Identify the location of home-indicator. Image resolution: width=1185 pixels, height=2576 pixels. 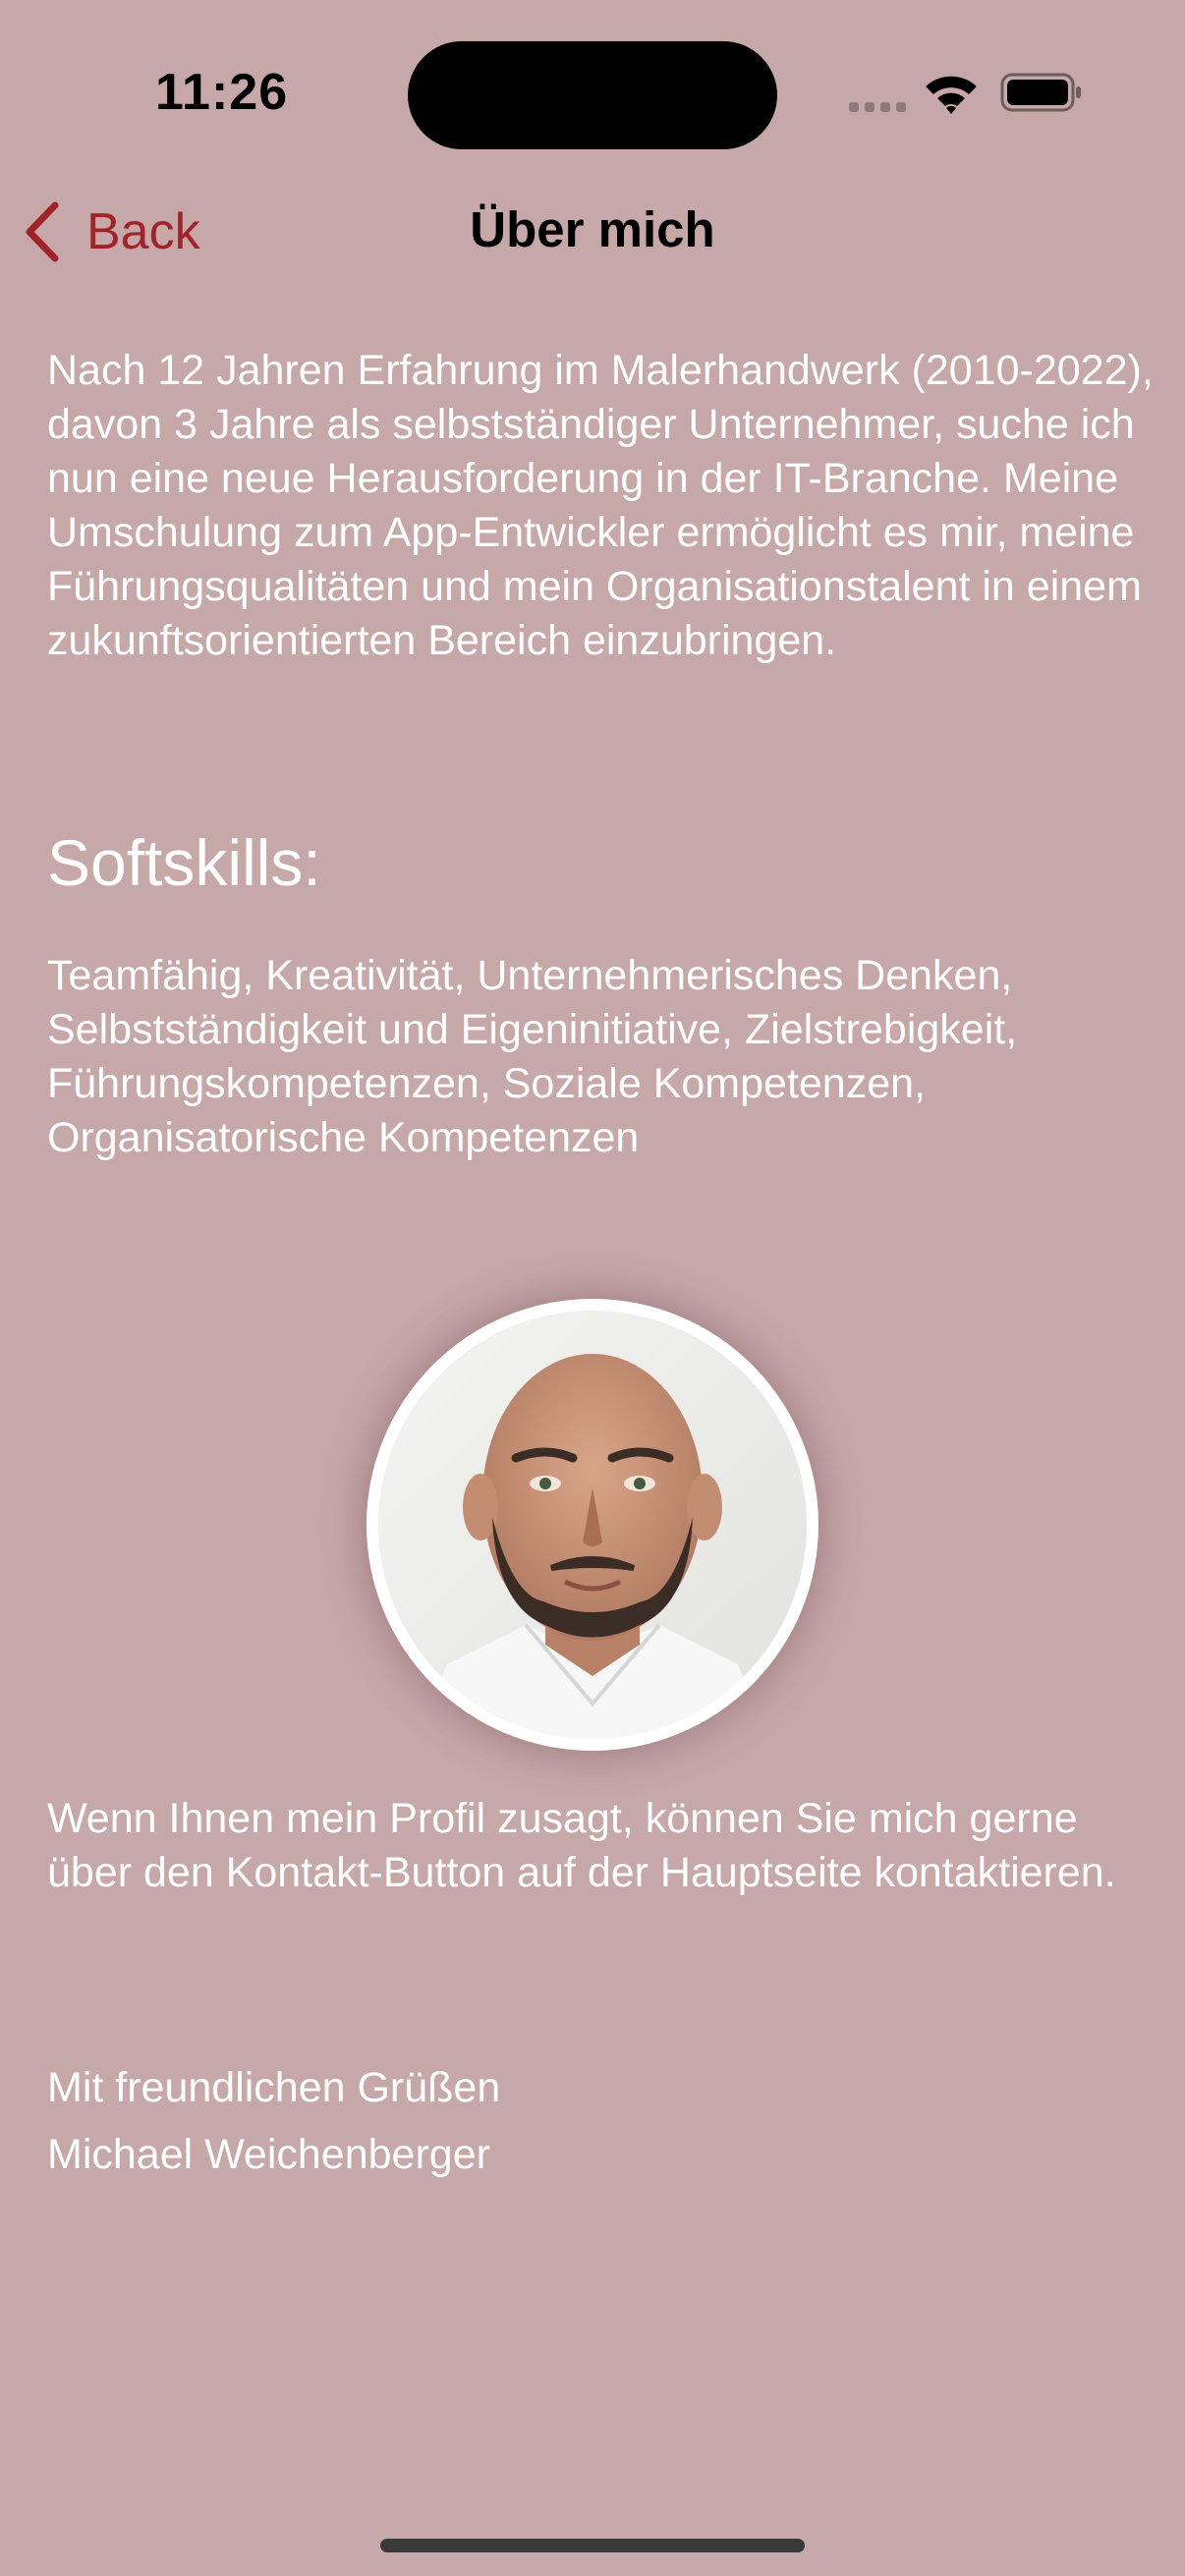
(592, 2545).